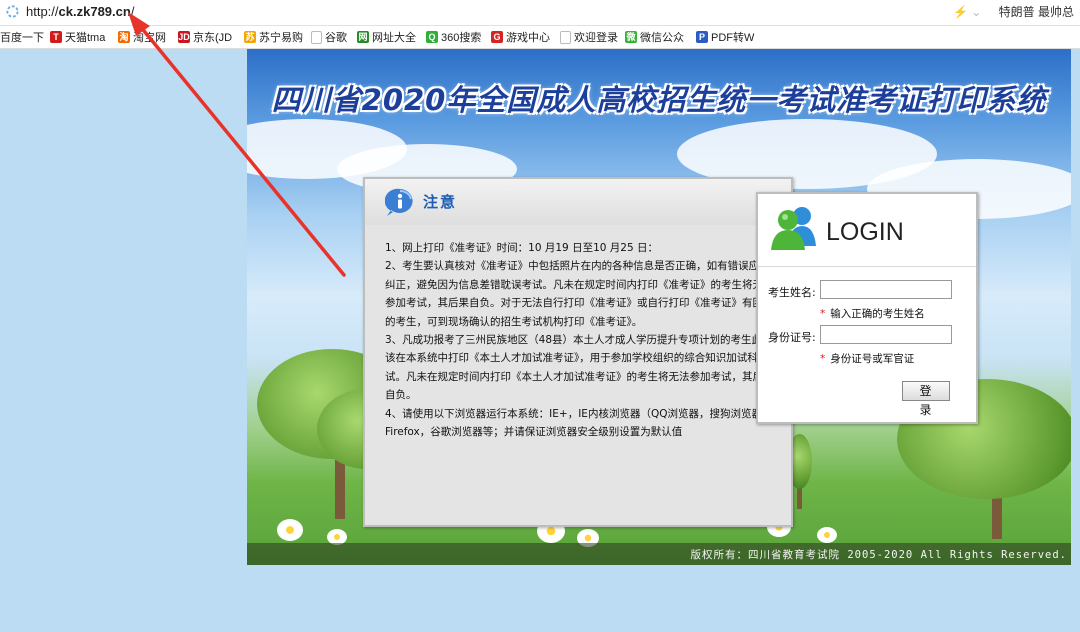 This screenshot has height=632, width=1080. Describe the element at coordinates (149, 38) in the screenshot. I see `bookmark-label: 淘宝网` at that location.